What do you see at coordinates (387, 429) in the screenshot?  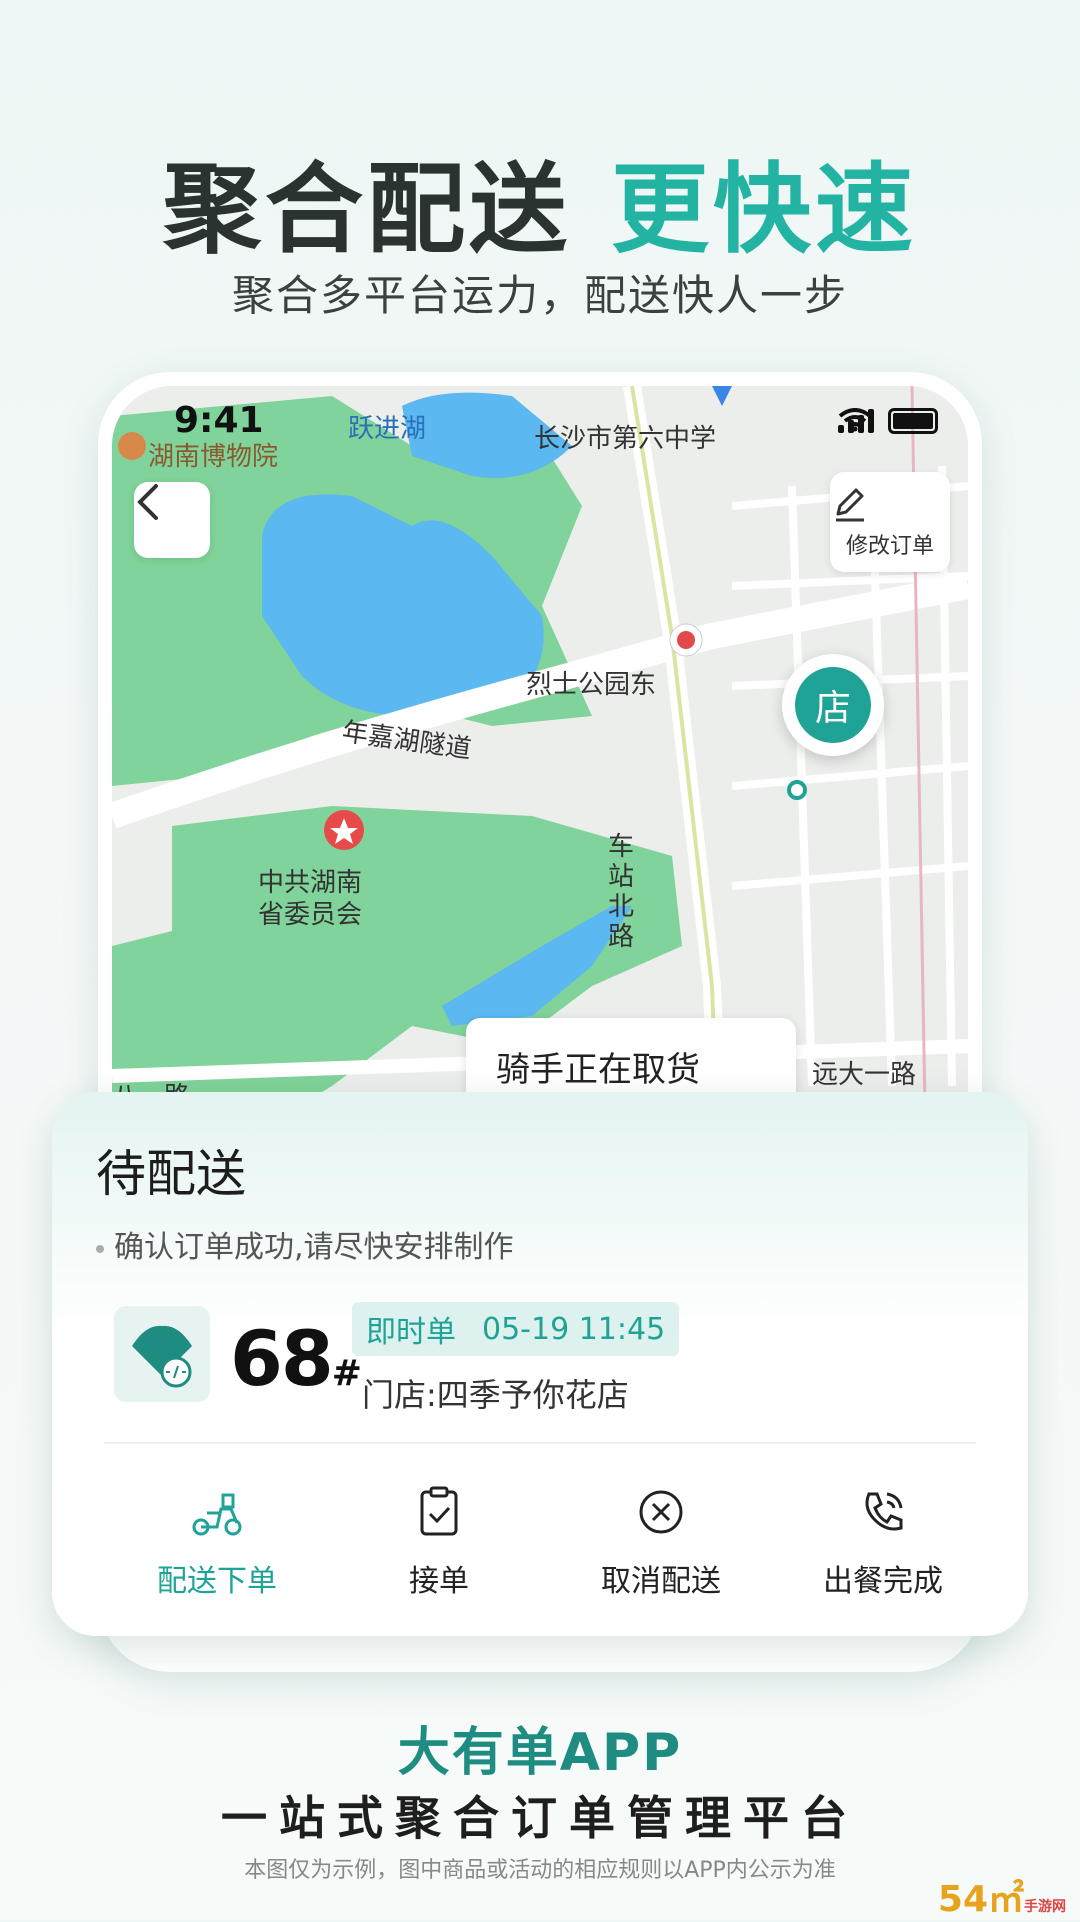 I see `map-label-lake: 跃进湖` at bounding box center [387, 429].